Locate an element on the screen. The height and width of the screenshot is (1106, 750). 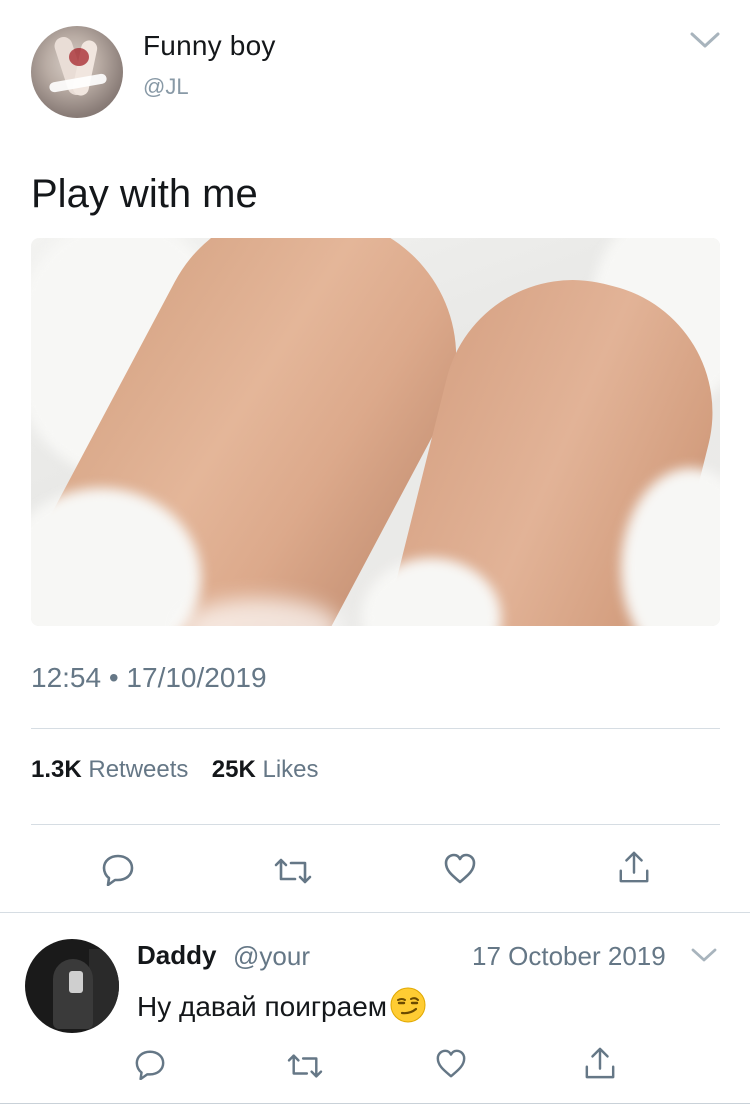
author-name: Funny boy is located at coordinates (209, 46).